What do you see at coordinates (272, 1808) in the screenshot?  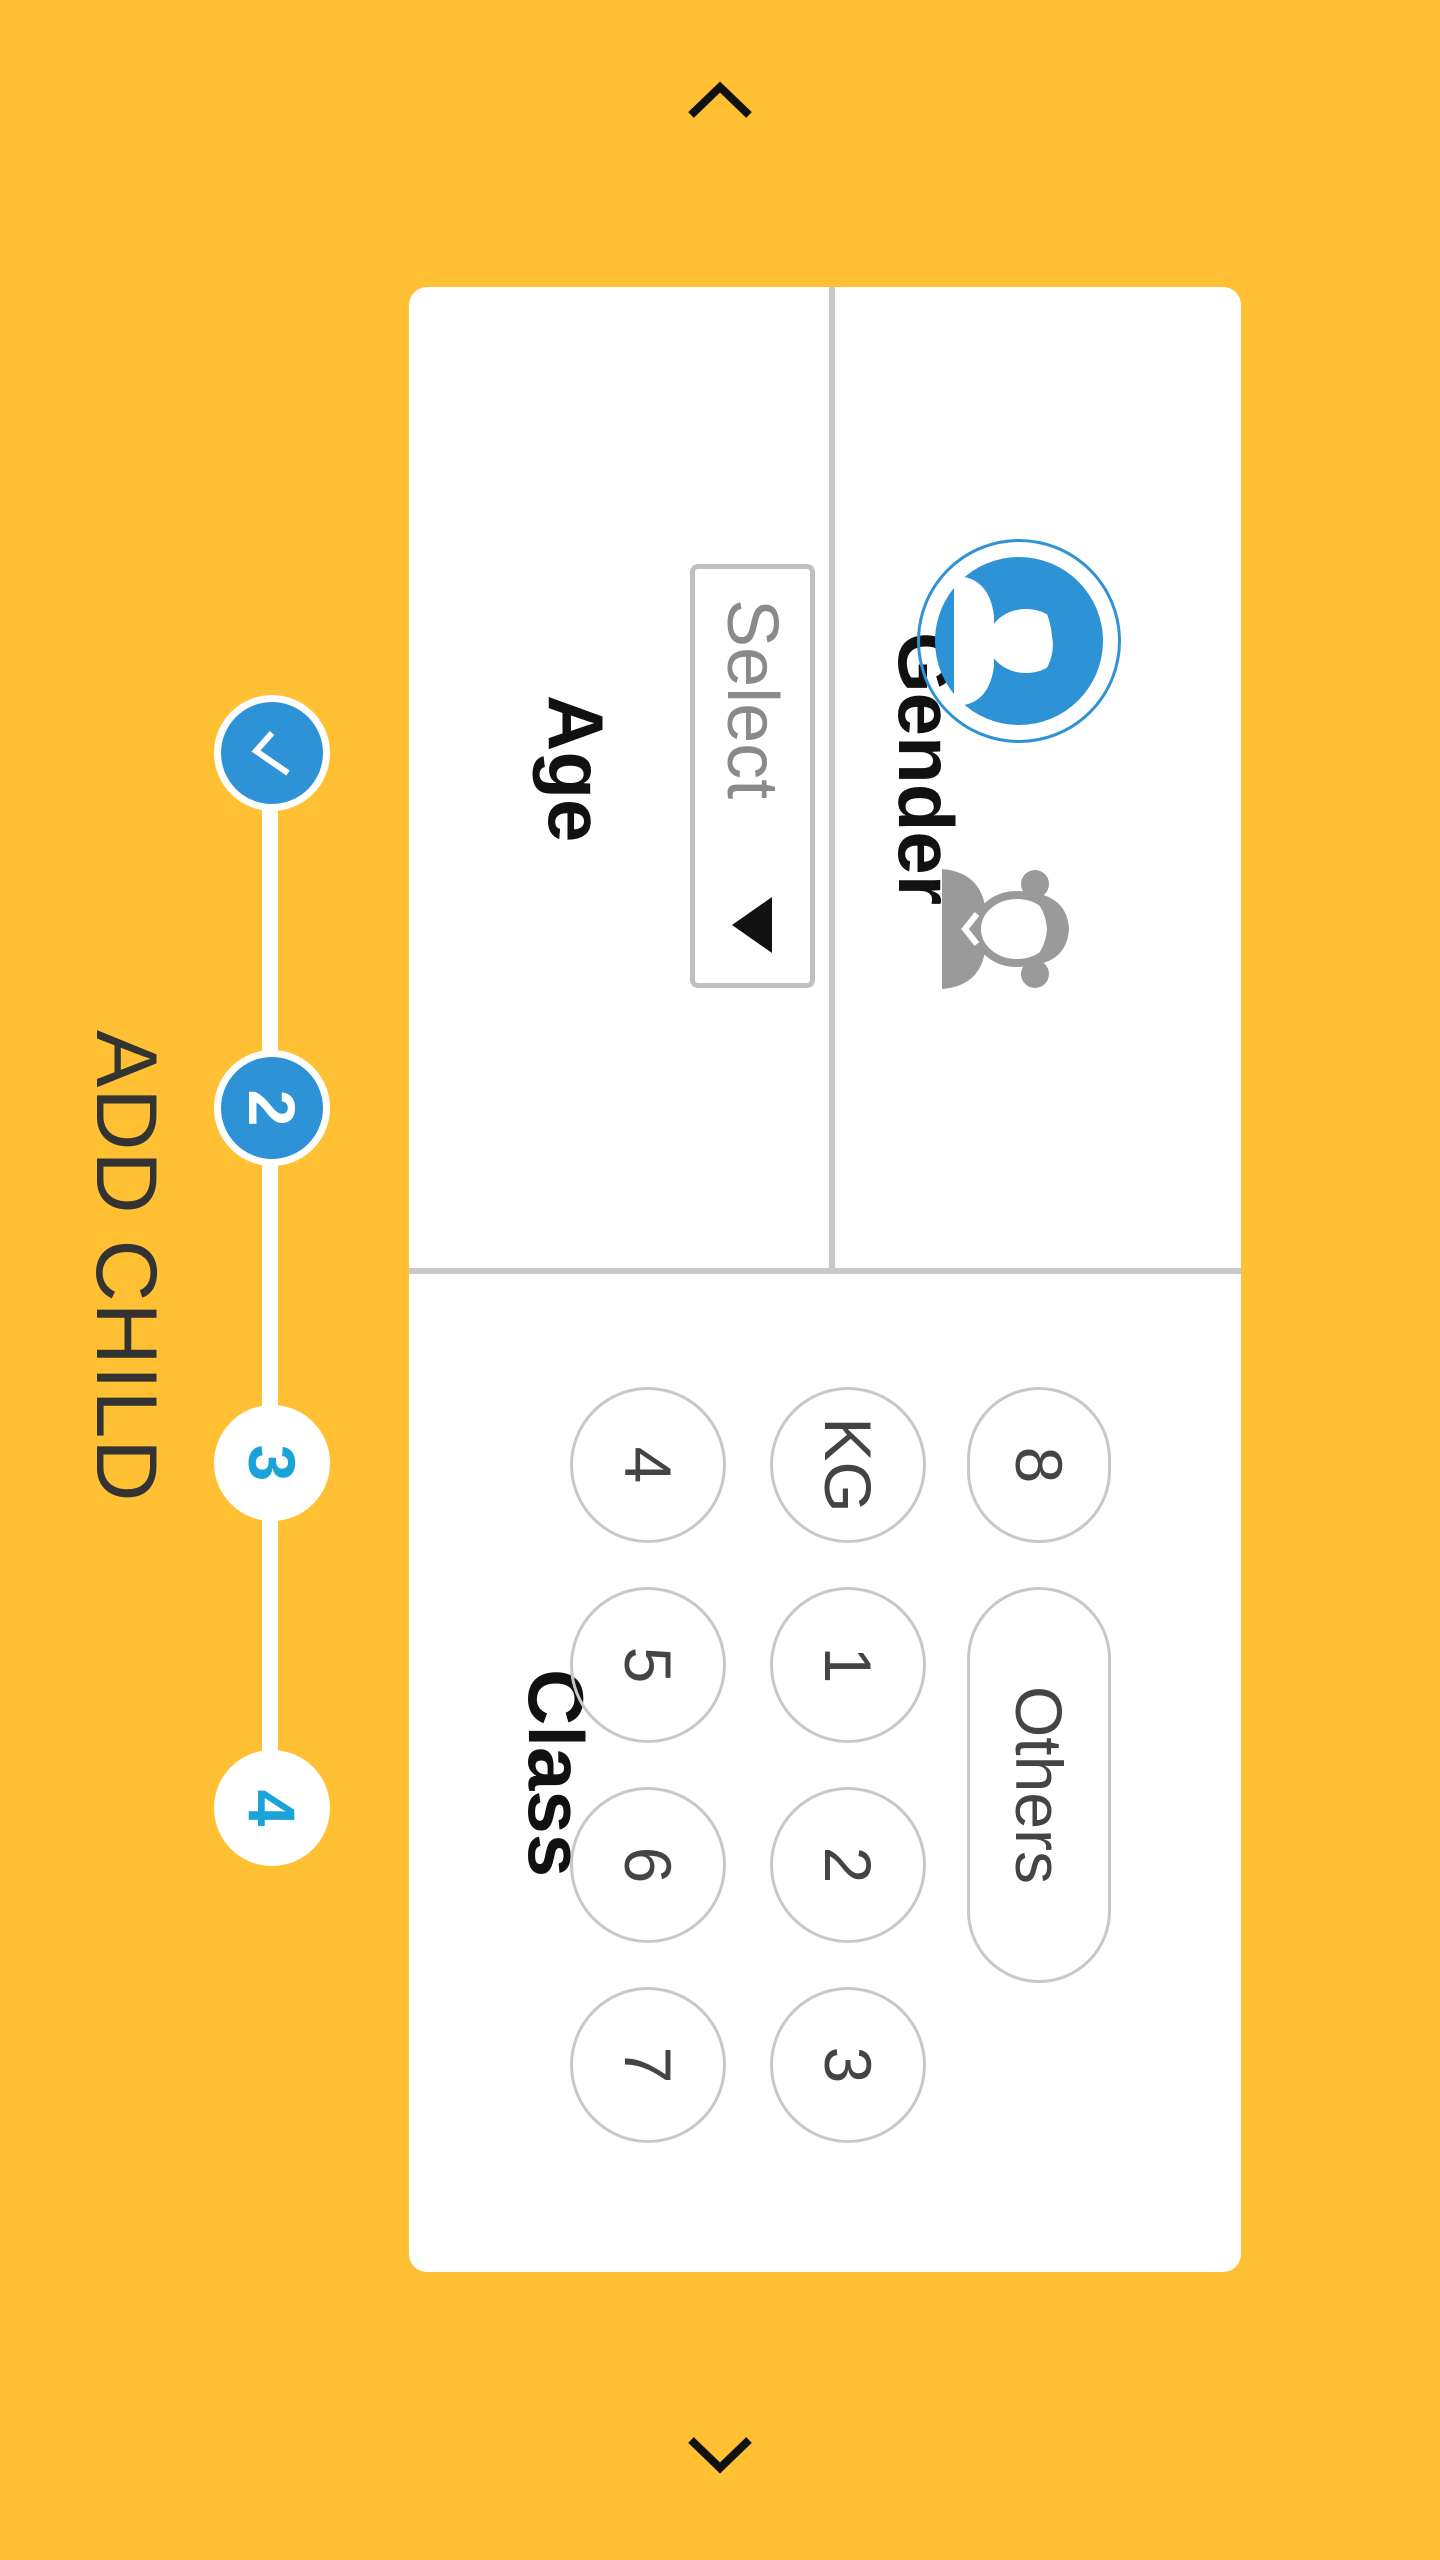 I see `step-4: 4` at bounding box center [272, 1808].